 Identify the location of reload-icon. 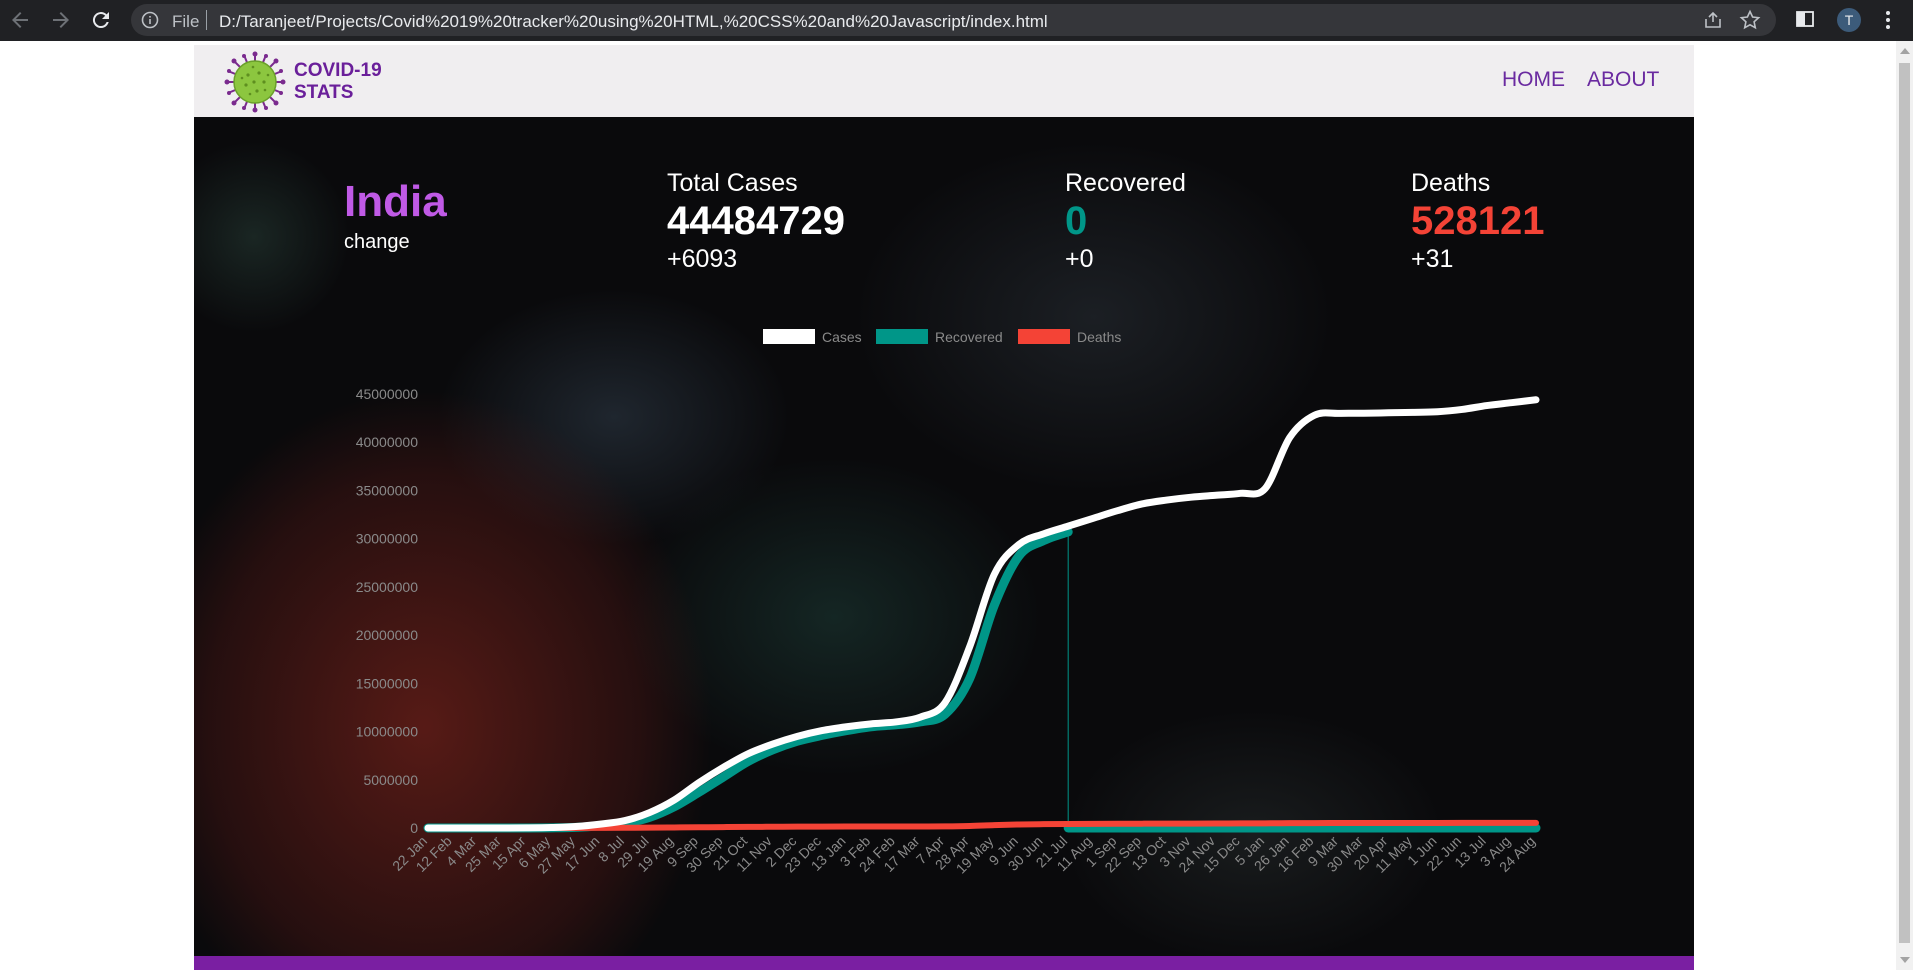
(101, 20).